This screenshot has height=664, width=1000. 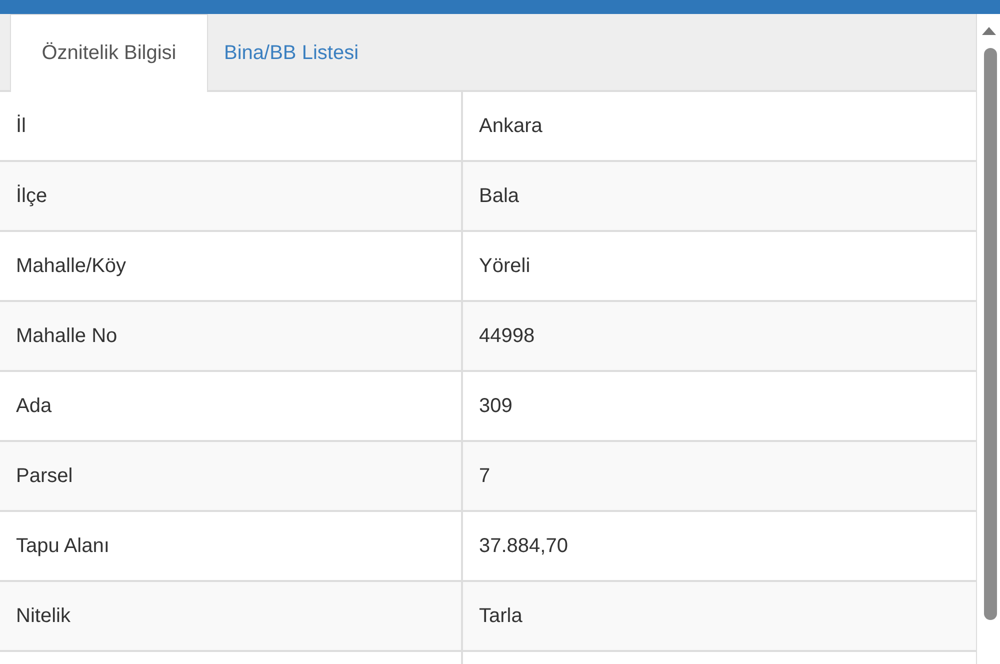 What do you see at coordinates (231, 616) in the screenshot?
I see `table-cell: Nitelik` at bounding box center [231, 616].